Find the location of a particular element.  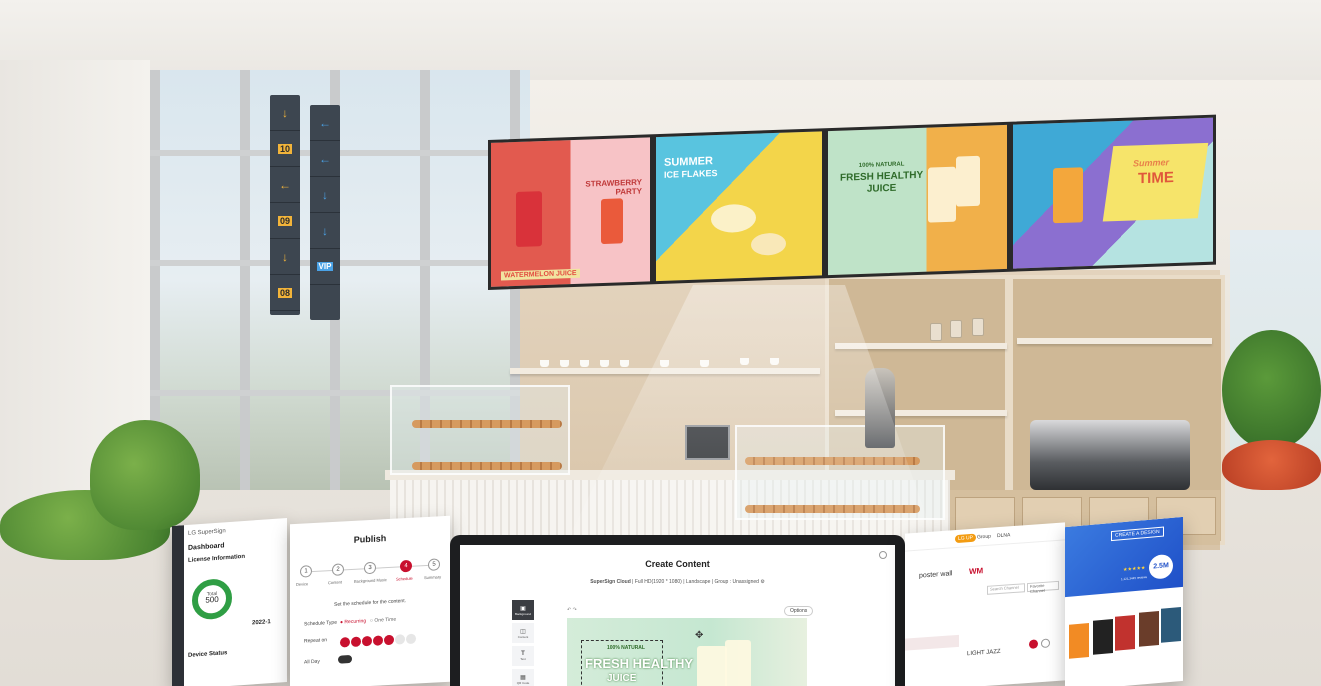

tool-qr: ▦ QR Code is located at coordinates (523, 677).